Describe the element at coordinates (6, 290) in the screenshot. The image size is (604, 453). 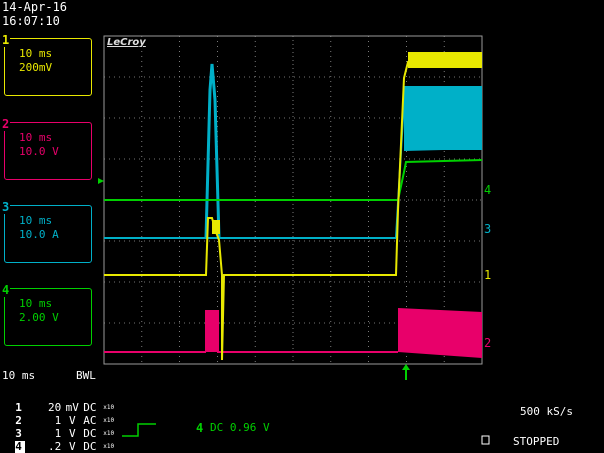
I see `channel-4-number: 4` at that location.